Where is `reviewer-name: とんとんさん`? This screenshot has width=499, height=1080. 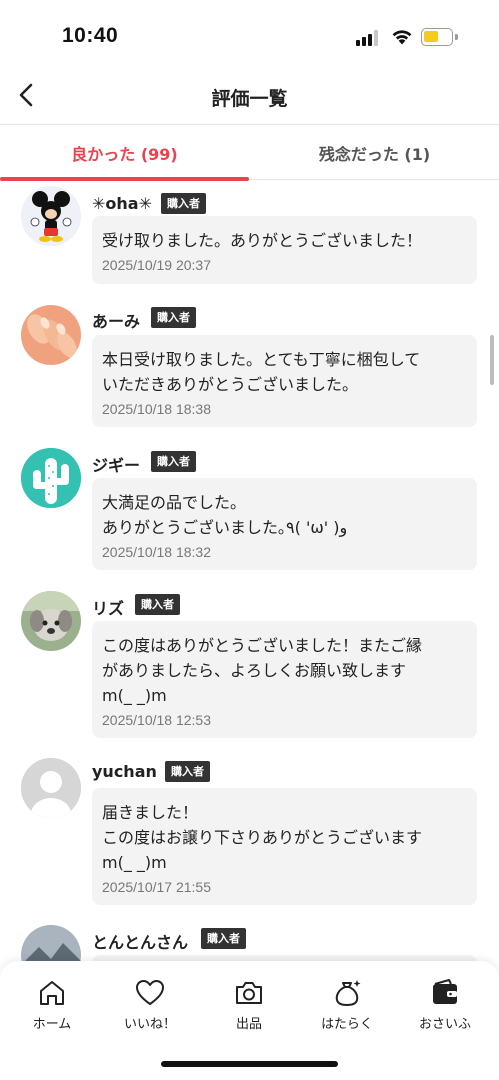
reviewer-name: とんとんさん is located at coordinates (140, 941).